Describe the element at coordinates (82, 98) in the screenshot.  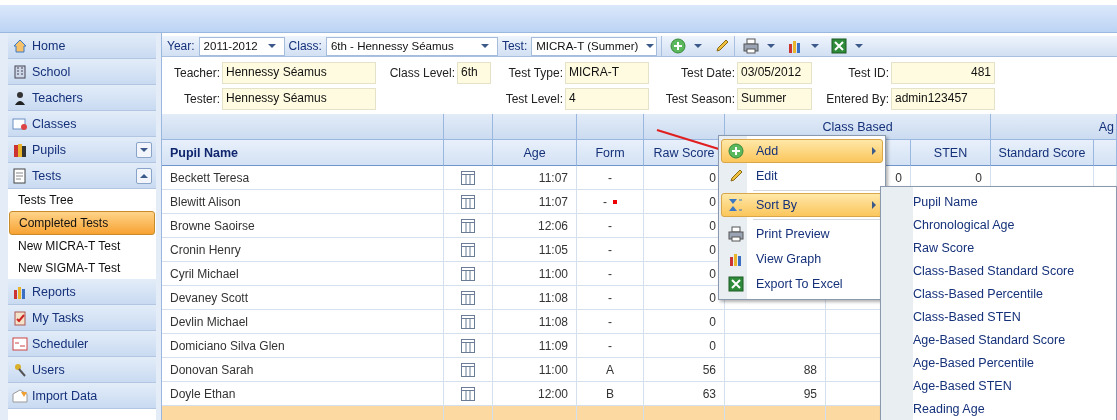
I see `nav-item: Teachers` at that location.